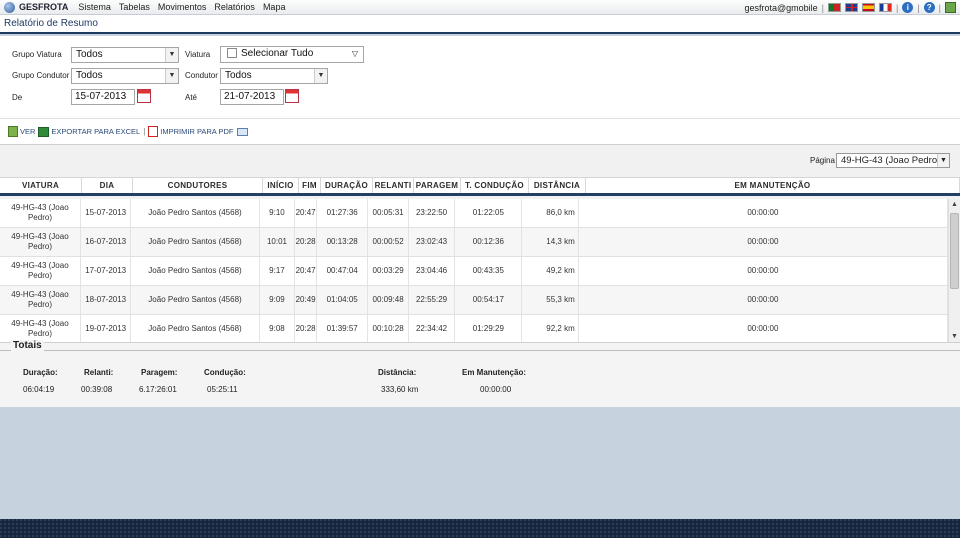 The image size is (960, 538). What do you see at coordinates (281, 185) in the screenshot?
I see `column-header-inicio: INÍCIO` at bounding box center [281, 185].